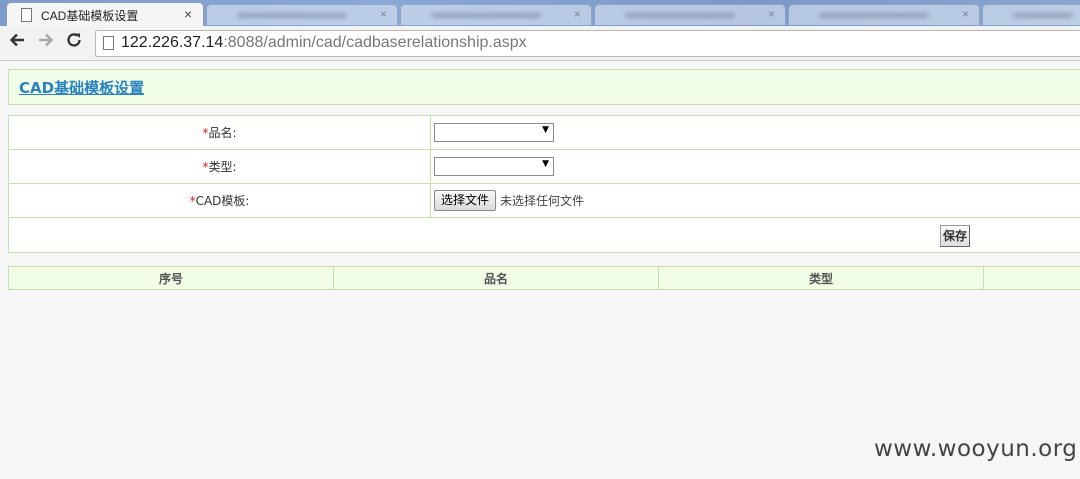 The width and height of the screenshot is (1080, 479). I want to click on type-select: ▼, so click(494, 166).